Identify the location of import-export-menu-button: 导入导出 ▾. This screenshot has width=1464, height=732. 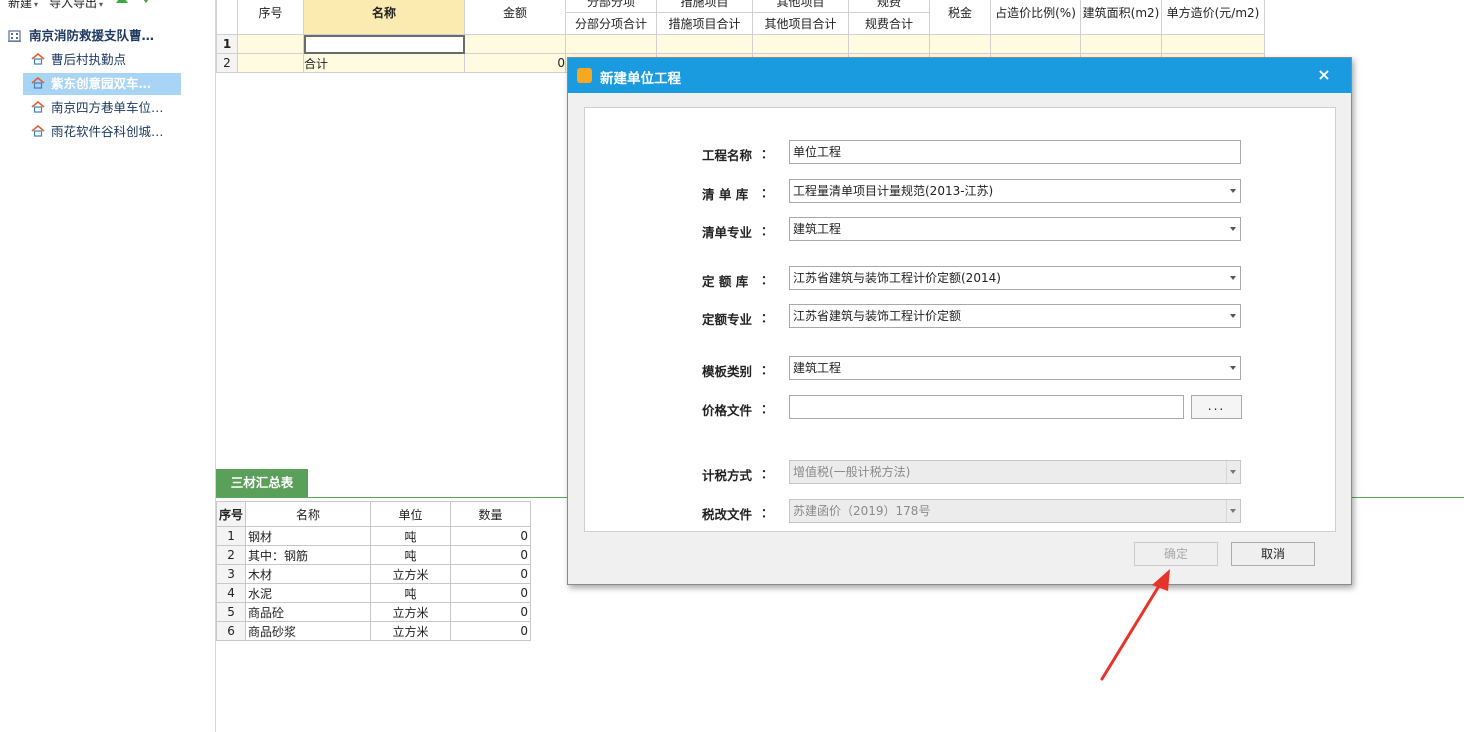
(76, 5).